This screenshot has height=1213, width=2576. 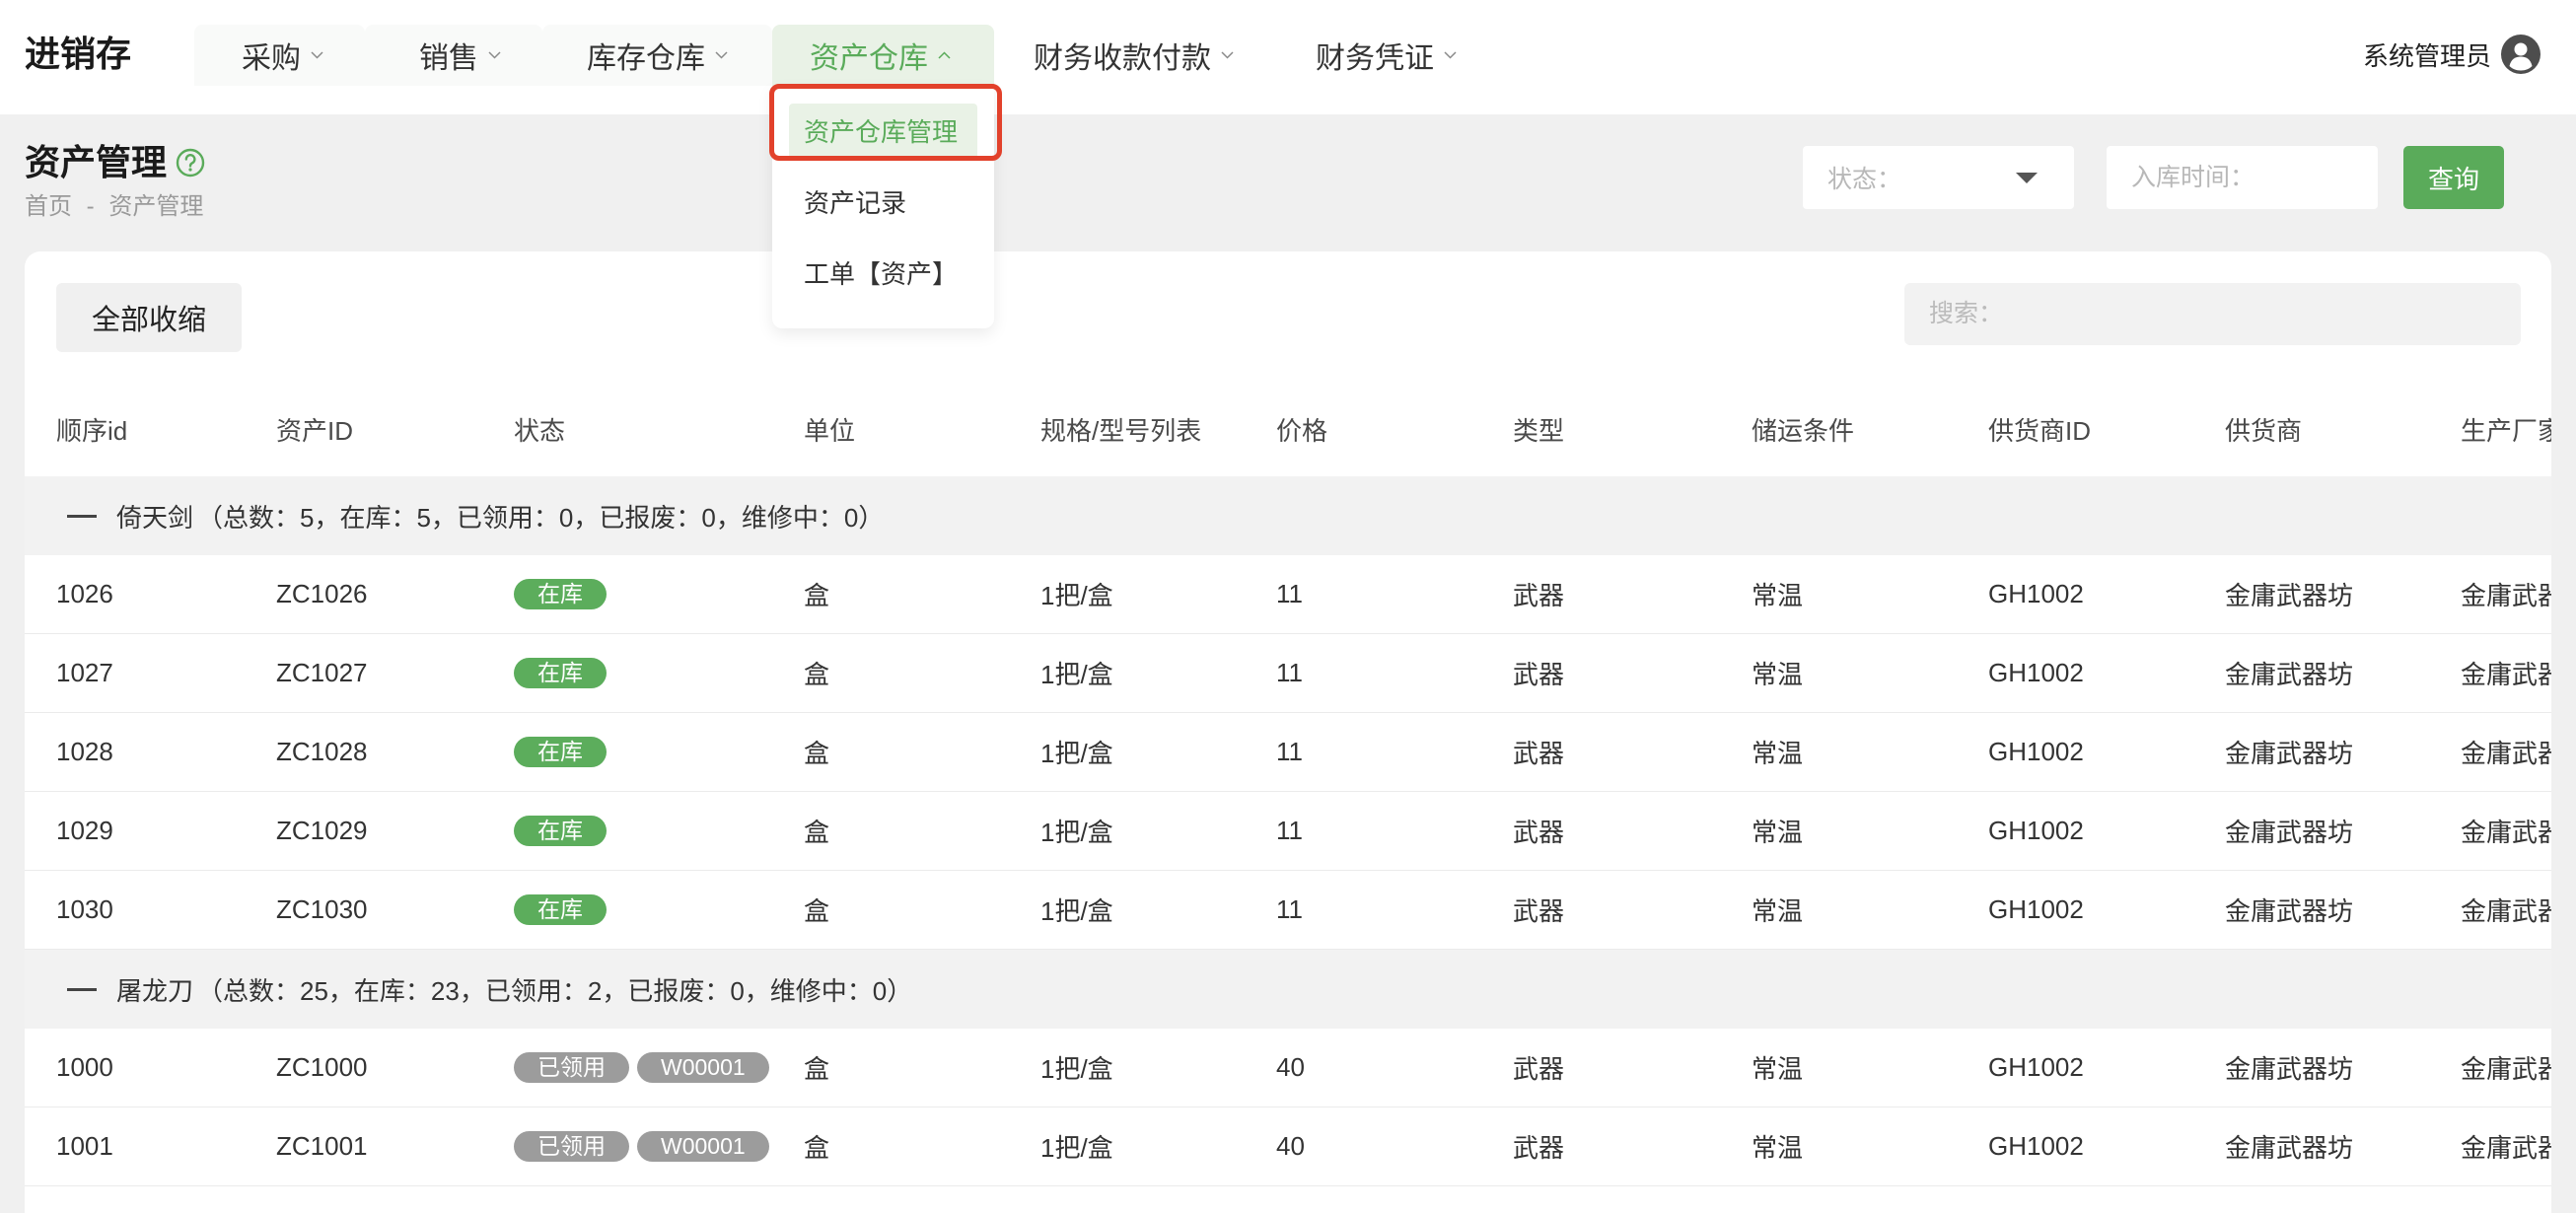 I want to click on cell-price: 40, so click(x=1290, y=1067).